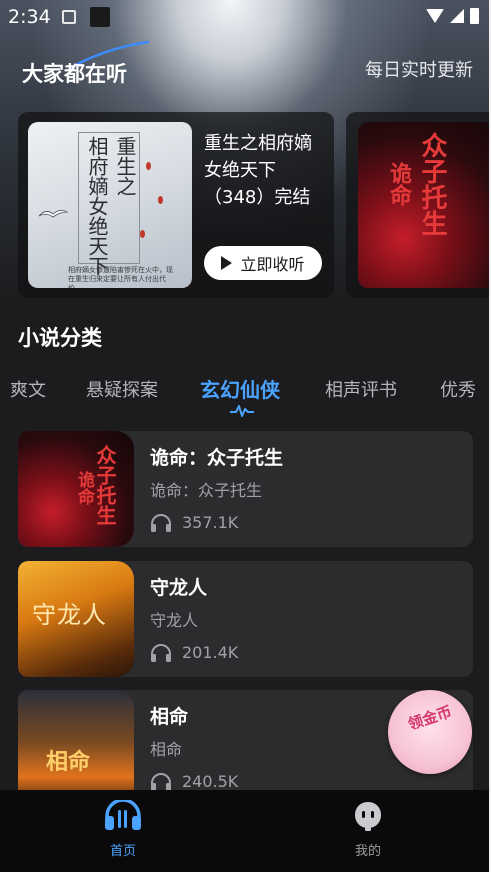 This screenshot has width=491, height=872. I want to click on section-title: 小说分类, so click(60, 338).